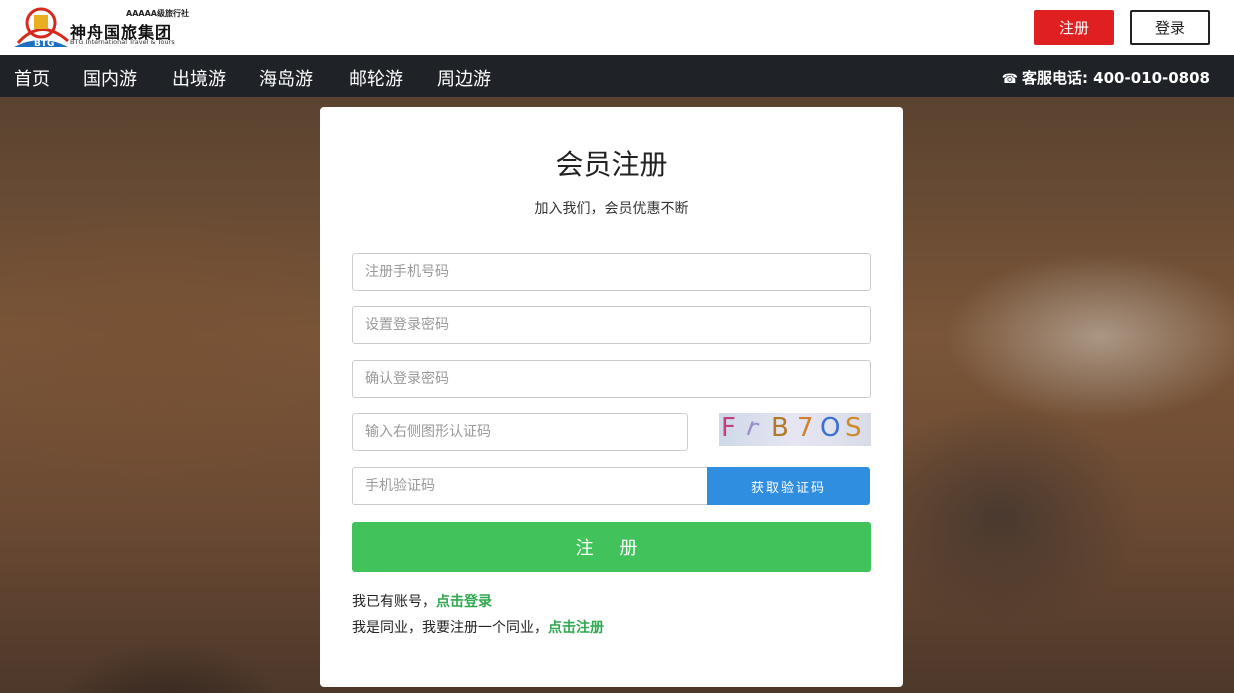 The height and width of the screenshot is (693, 1234). What do you see at coordinates (376, 78) in the screenshot?
I see `nav-item-cruise: 邮轮游` at bounding box center [376, 78].